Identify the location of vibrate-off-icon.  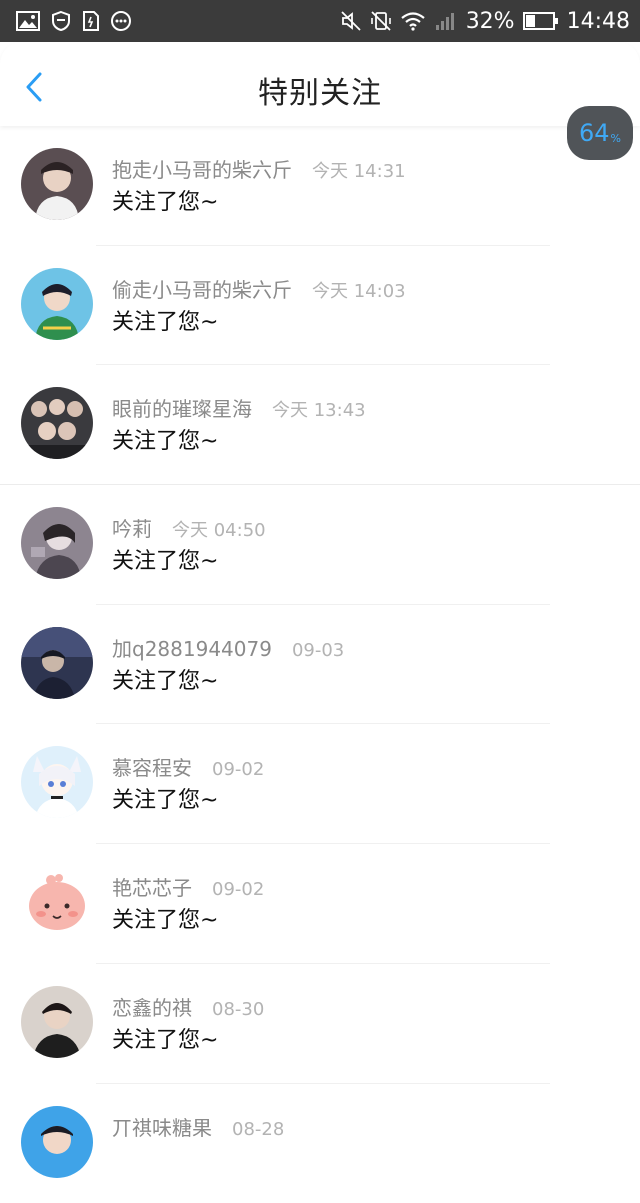
(381, 21).